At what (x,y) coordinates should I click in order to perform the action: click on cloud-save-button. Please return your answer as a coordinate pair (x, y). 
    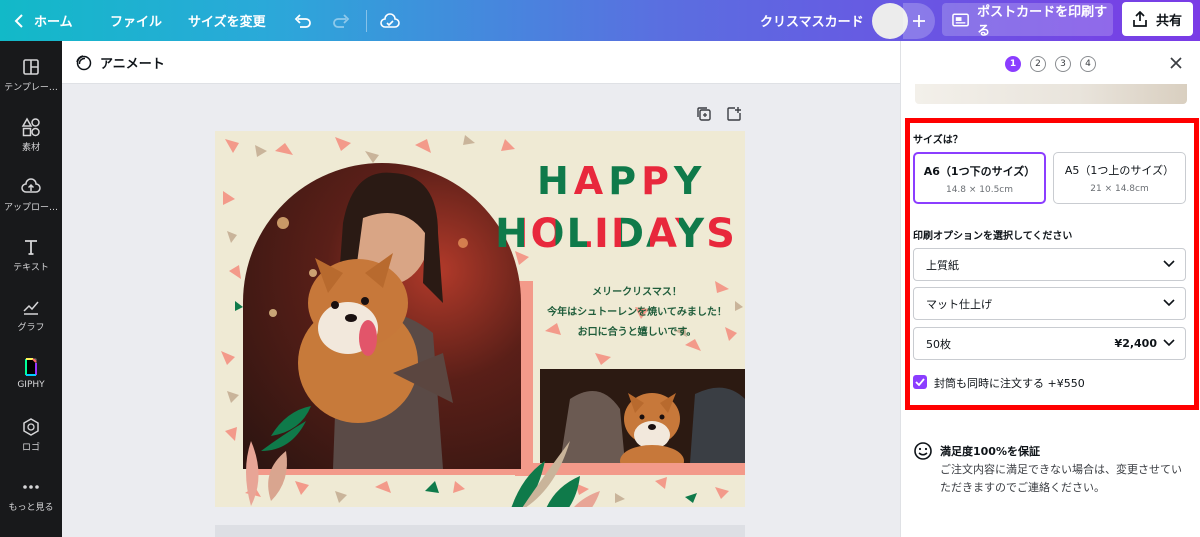
    Looking at the image, I should click on (390, 20).